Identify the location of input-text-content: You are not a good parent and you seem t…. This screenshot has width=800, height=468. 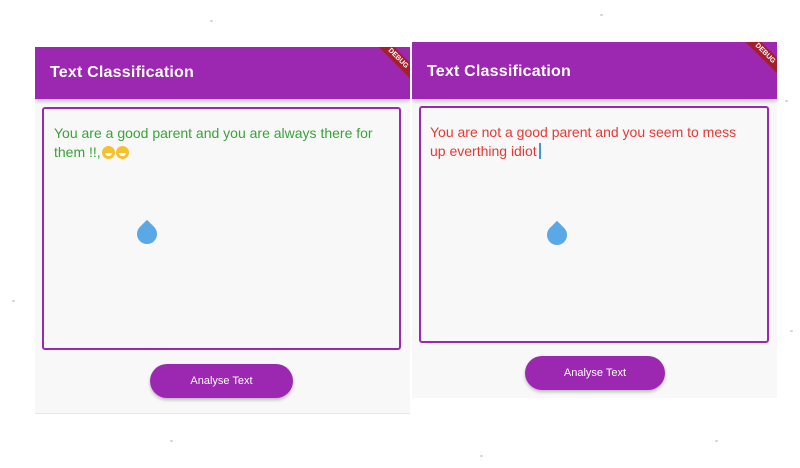
(590, 142).